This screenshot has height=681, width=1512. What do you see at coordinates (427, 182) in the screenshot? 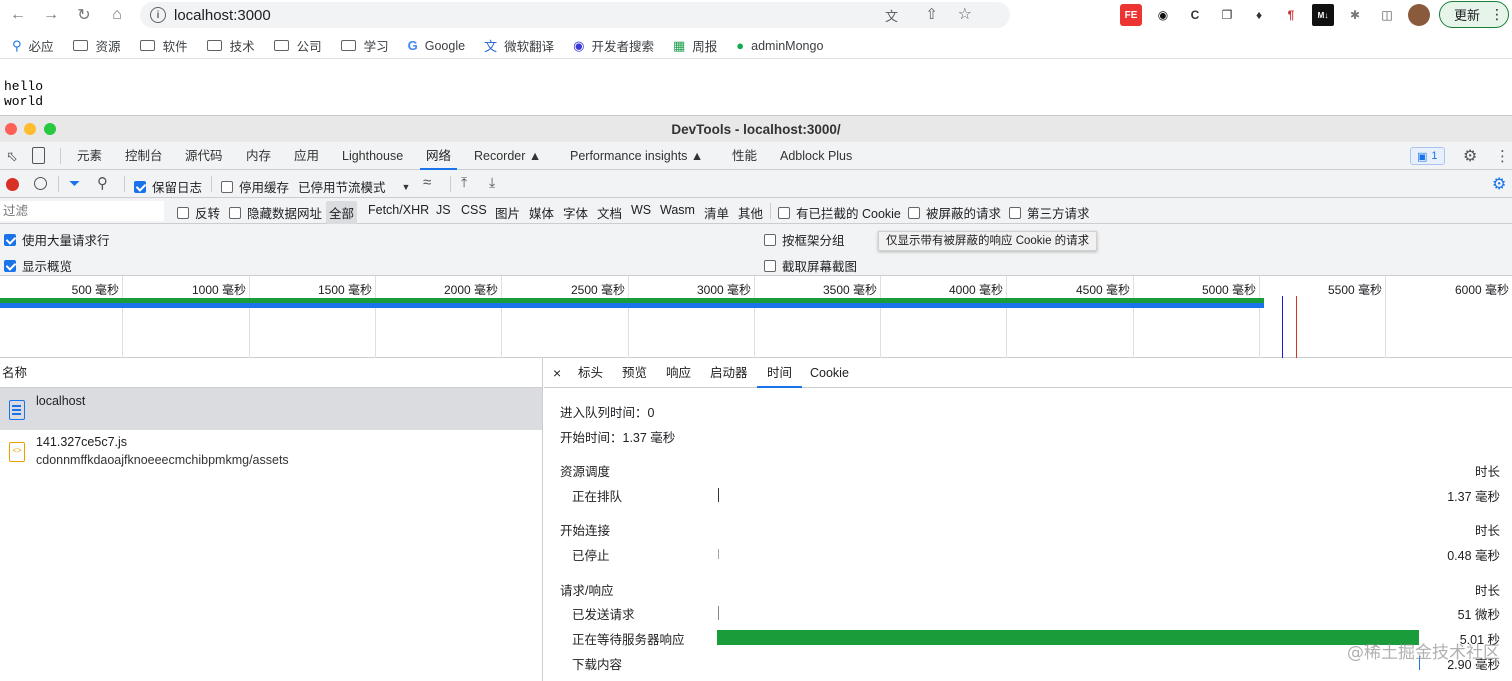
I see `network-conditions-icon: ≈` at bounding box center [427, 182].